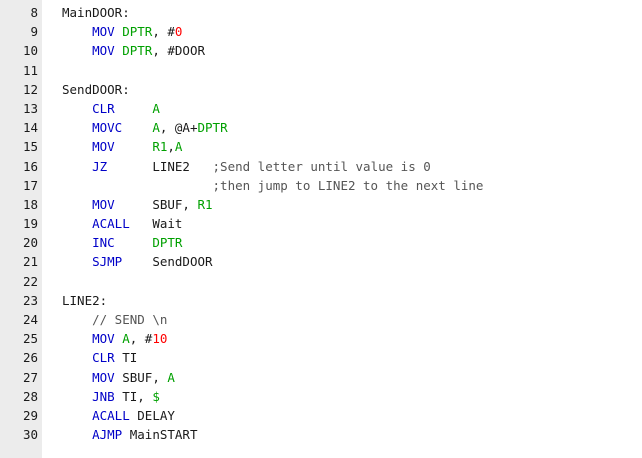 This screenshot has height=458, width=642. Describe the element at coordinates (34, 32) in the screenshot. I see `line-number: 9` at that location.